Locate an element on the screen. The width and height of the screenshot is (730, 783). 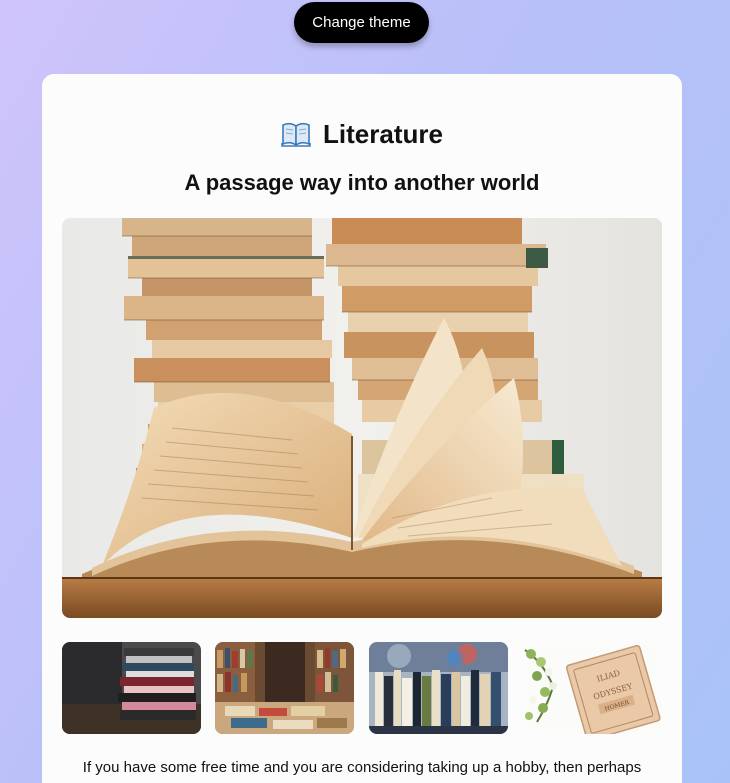
thumbnail-gallery: ILIAD ODYSSEY HOMER is located at coordinates (362, 688).